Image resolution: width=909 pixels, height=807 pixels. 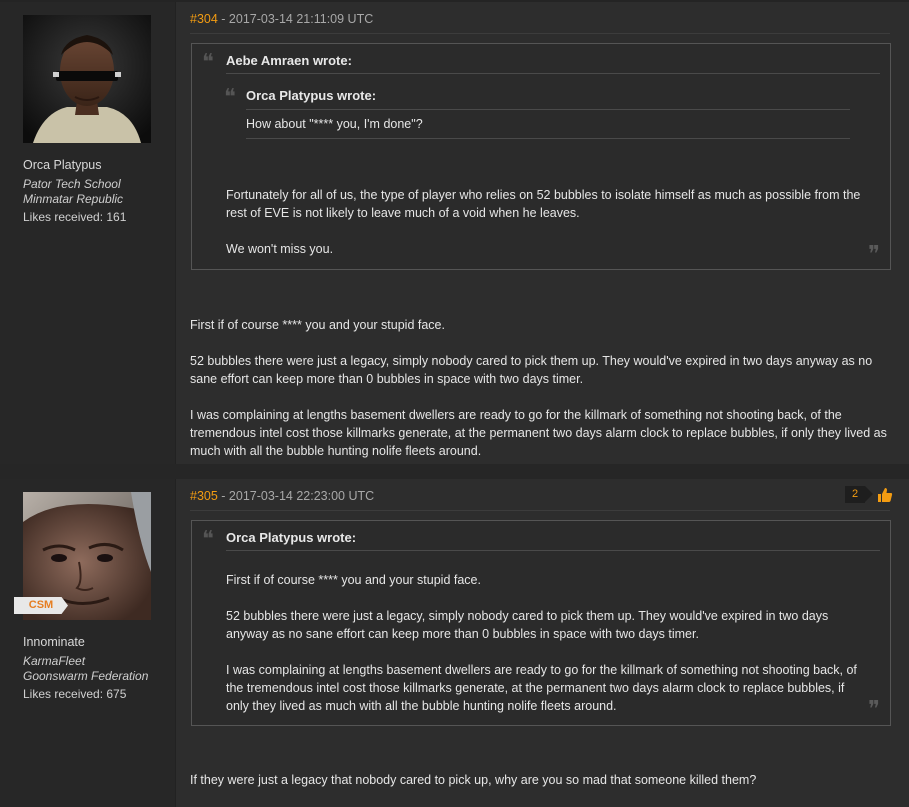 I want to click on author-name: Innominate, so click(x=54, y=642).